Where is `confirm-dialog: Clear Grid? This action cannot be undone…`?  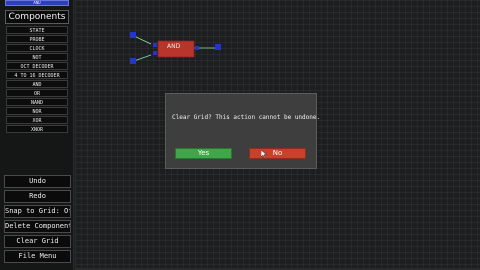
confirm-dialog: Clear Grid? This action cannot be undone… is located at coordinates (243, 131).